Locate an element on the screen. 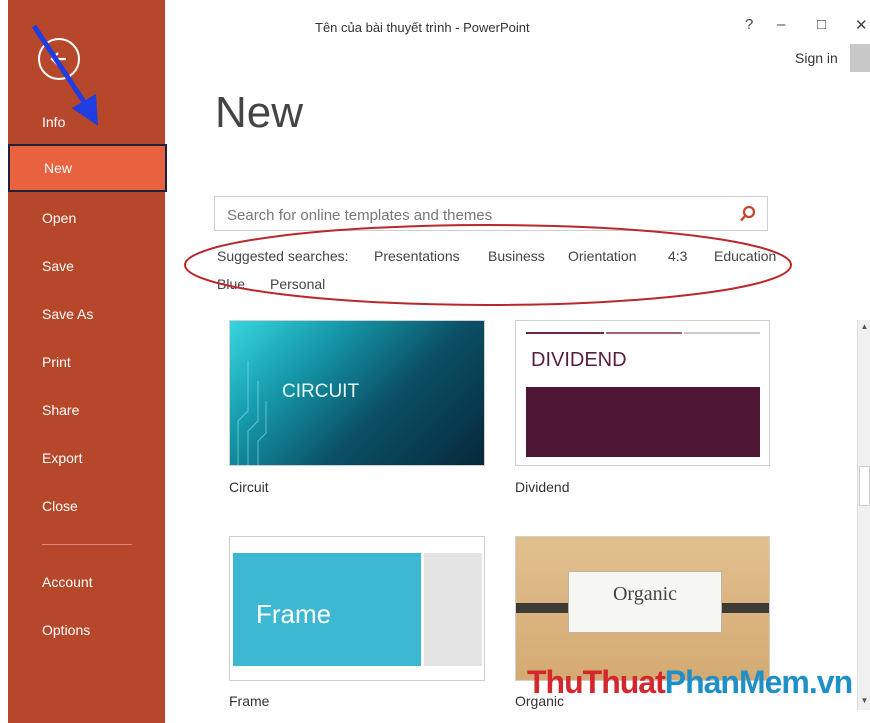 This screenshot has height=723, width=870. nav-account: Account is located at coordinates (86, 582).